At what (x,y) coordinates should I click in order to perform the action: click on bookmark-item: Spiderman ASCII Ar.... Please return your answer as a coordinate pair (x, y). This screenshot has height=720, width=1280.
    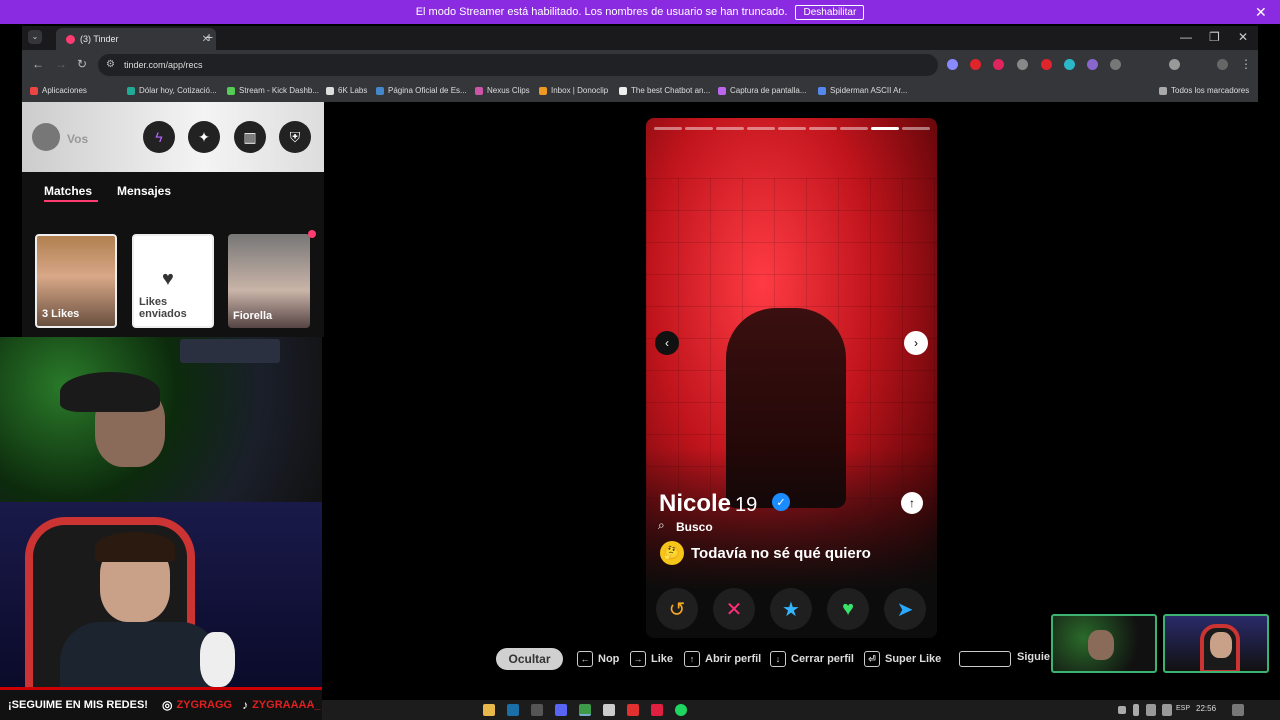
    Looking at the image, I should click on (862, 90).